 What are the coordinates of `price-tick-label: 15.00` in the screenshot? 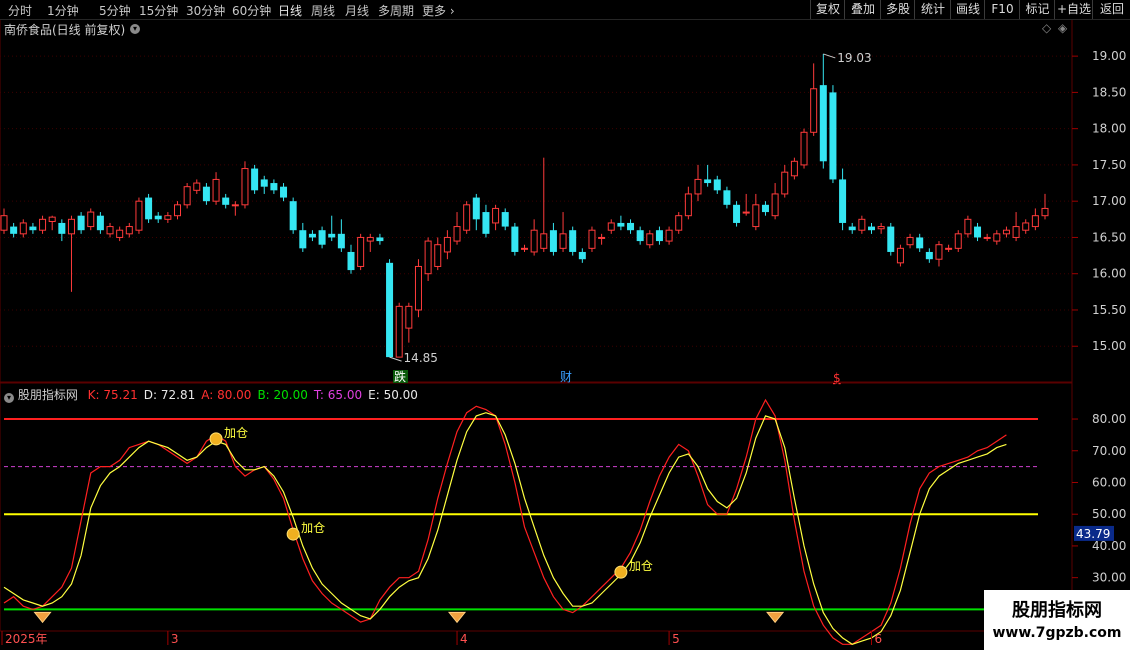 It's located at (1109, 346).